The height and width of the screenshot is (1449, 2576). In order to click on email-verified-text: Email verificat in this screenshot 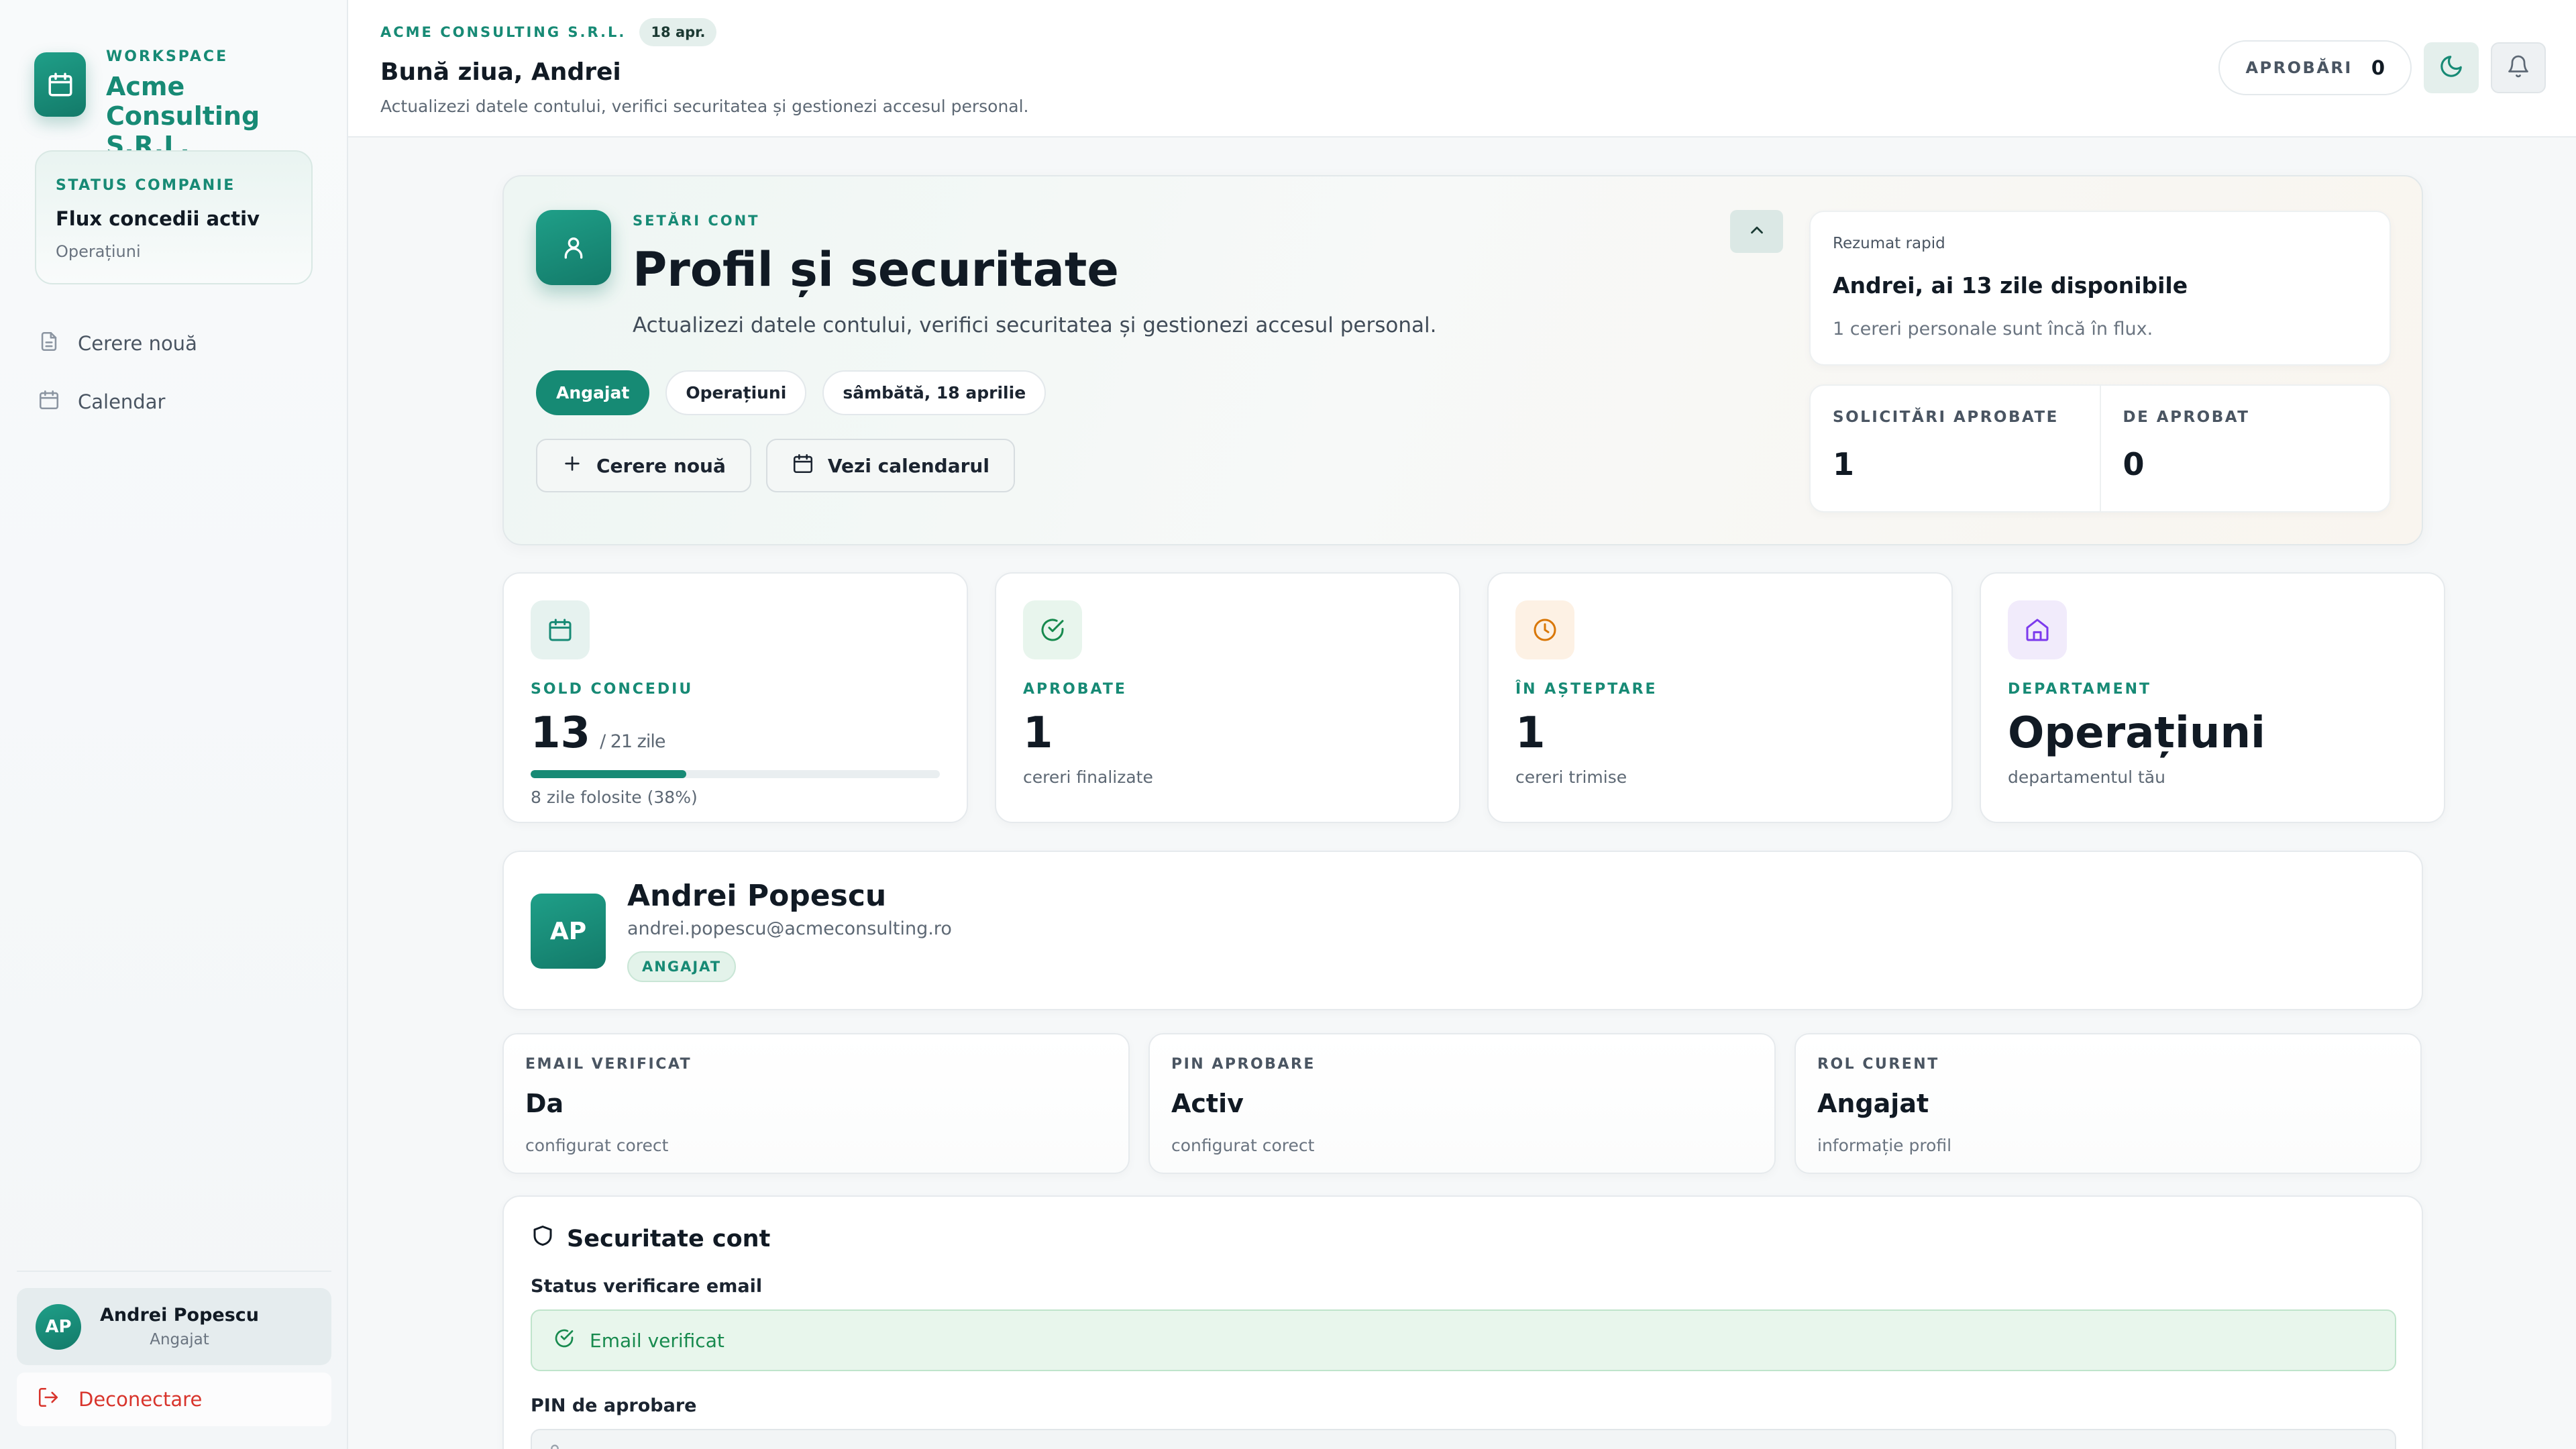, I will do `click(657, 1340)`.